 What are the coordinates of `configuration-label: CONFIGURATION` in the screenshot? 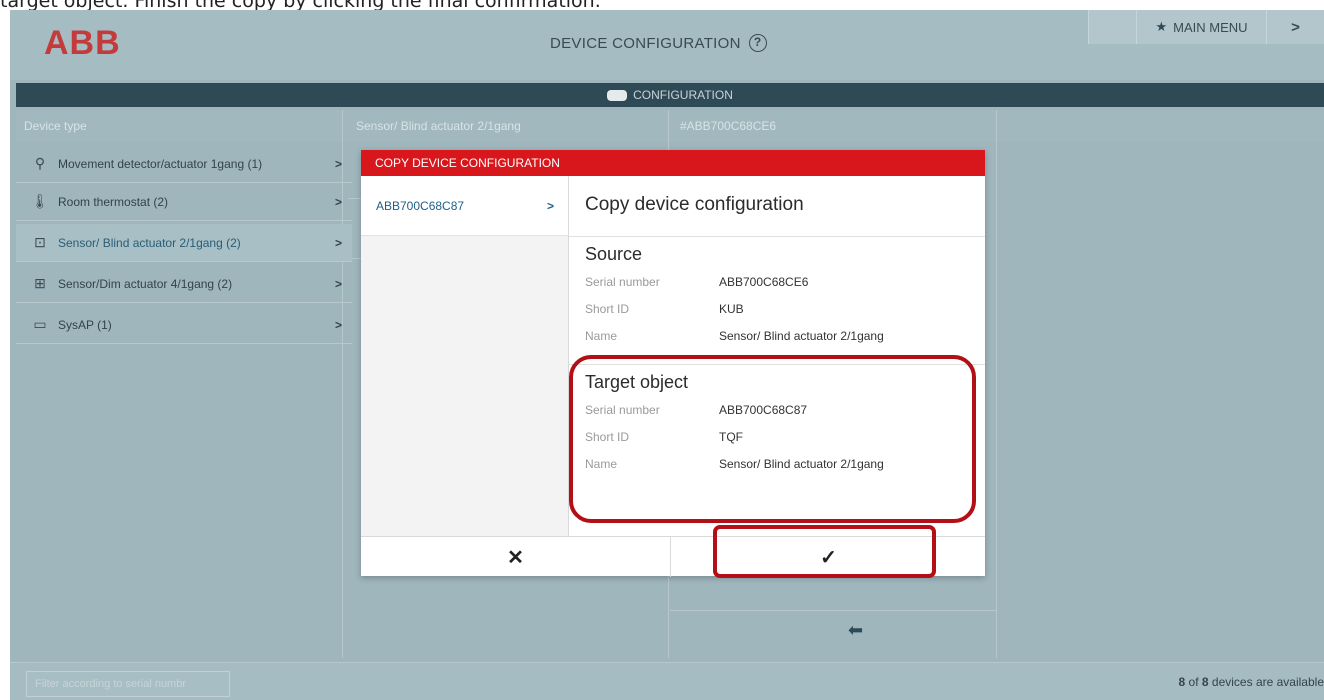 It's located at (683, 95).